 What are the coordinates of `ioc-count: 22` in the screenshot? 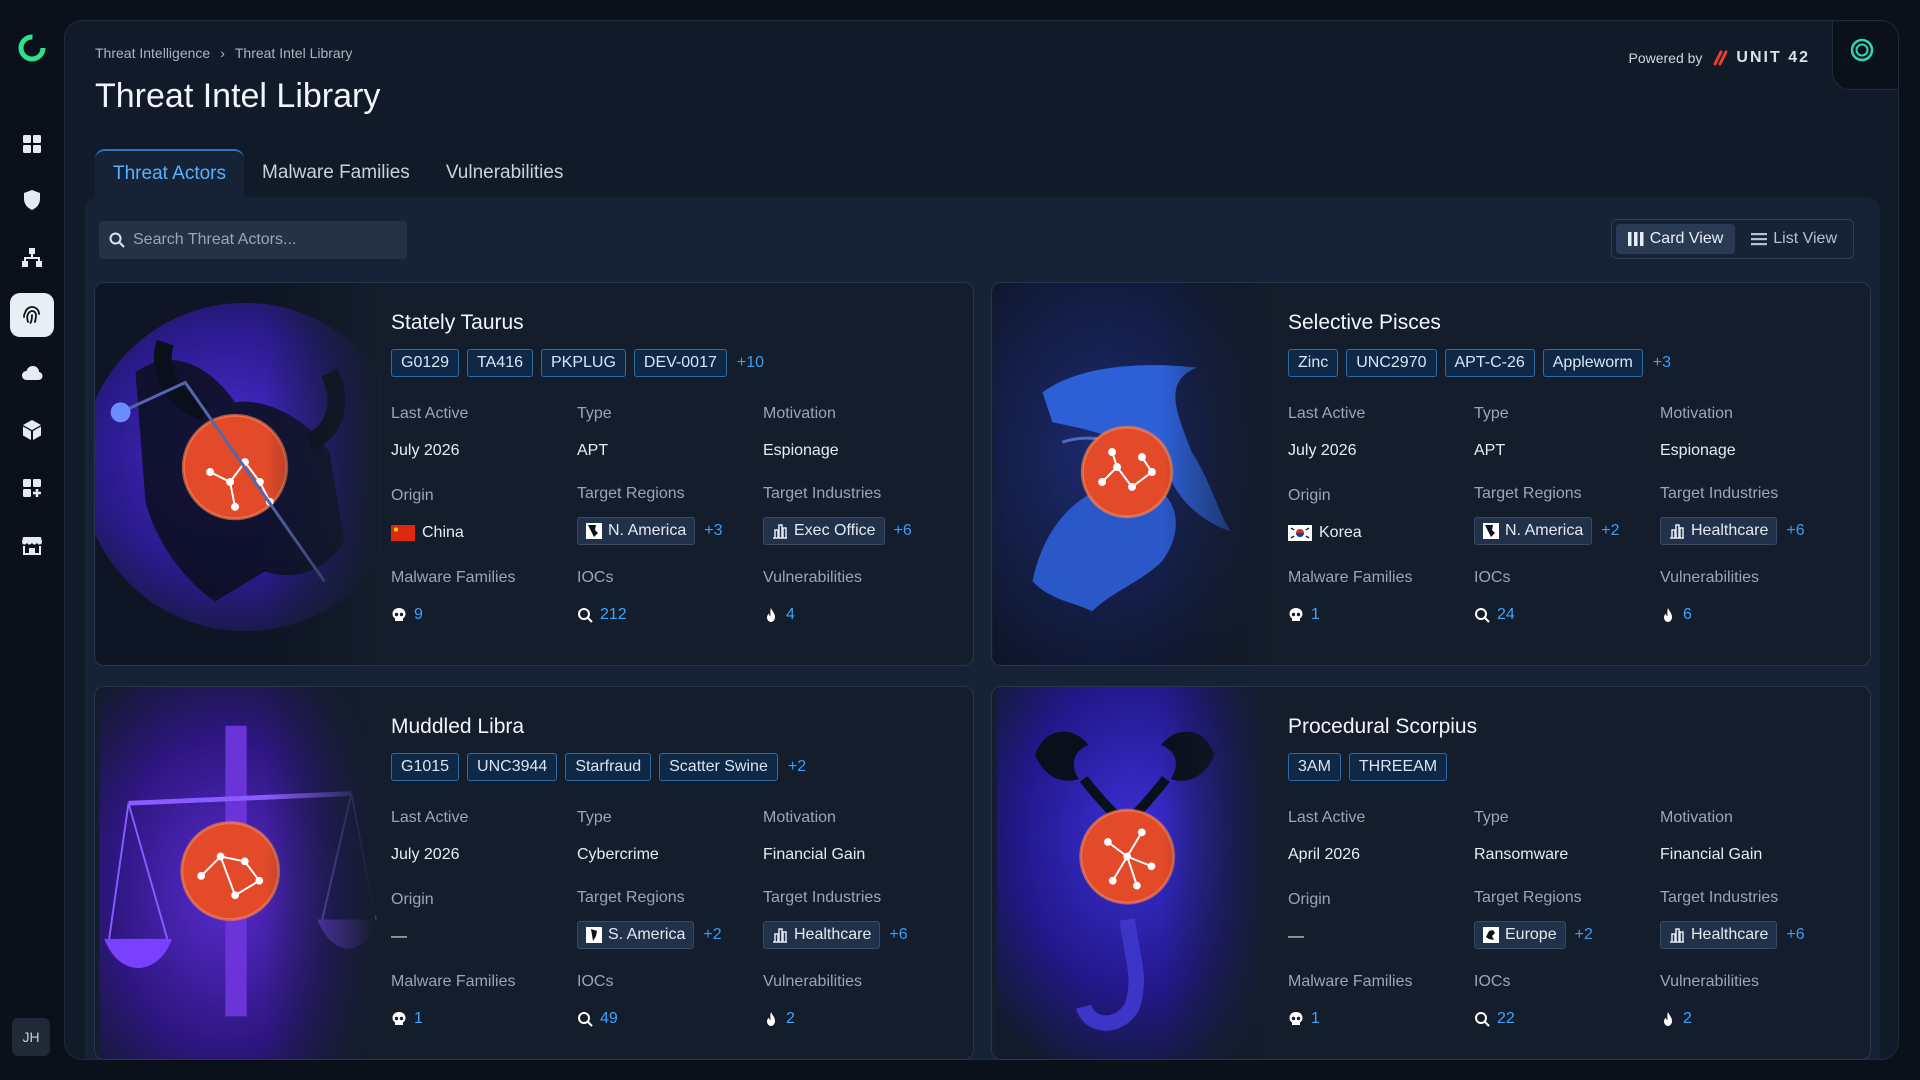 It's located at (1567, 1019).